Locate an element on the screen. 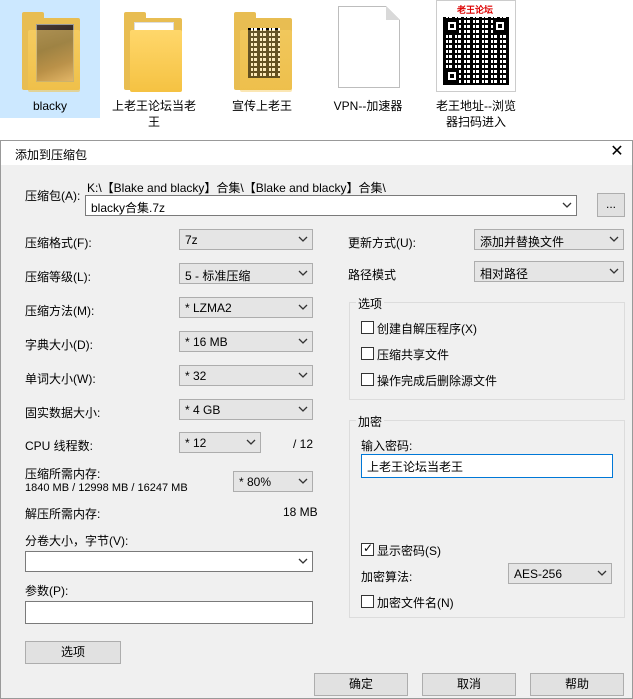 The image size is (633, 699). password-input: 上老王论坛当老王 is located at coordinates (487, 466).